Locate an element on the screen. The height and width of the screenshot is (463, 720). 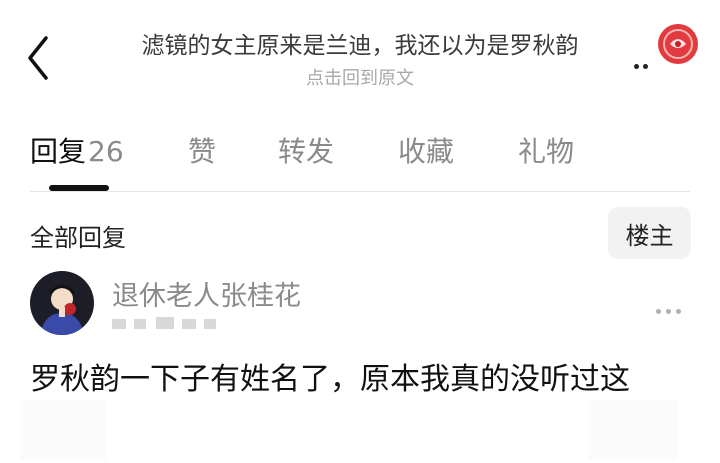
tab-likes: 赞 is located at coordinates (202, 150).